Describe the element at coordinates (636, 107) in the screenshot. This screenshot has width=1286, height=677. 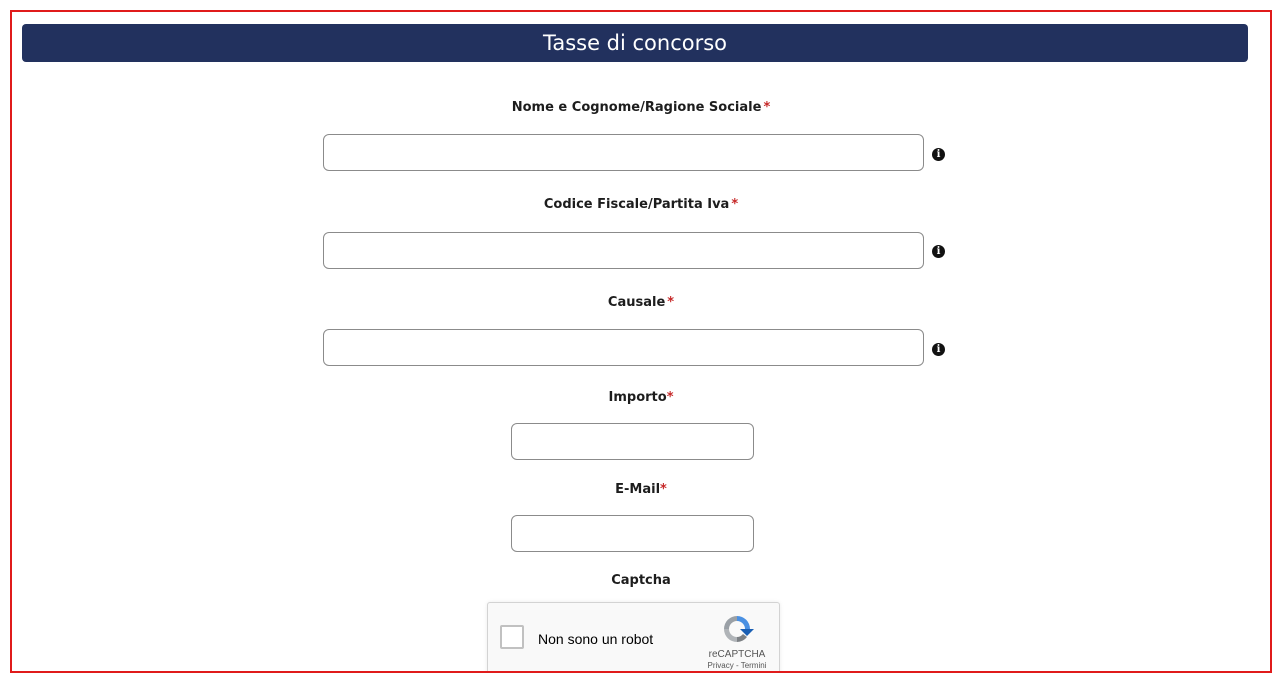
I see `field-label-text: Nome e Cognome/Ragione Sociale` at that location.